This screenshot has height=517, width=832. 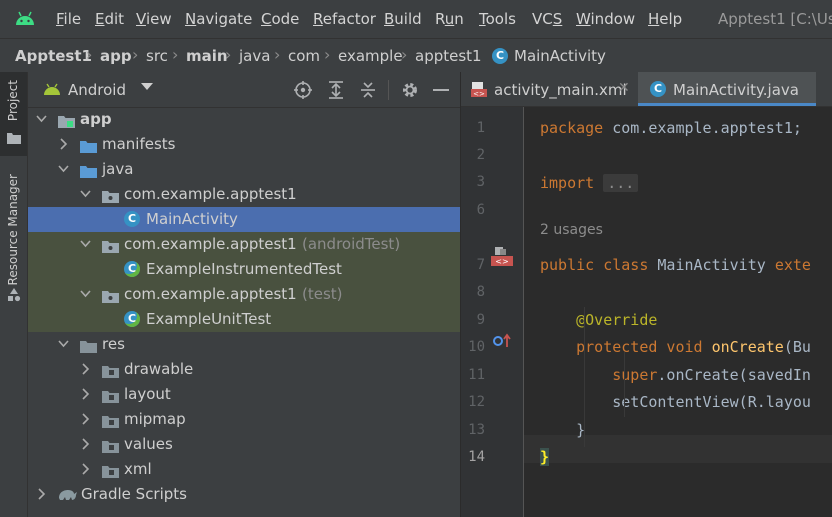 I want to click on tree-item-label: MainActivity, so click(x=192, y=219).